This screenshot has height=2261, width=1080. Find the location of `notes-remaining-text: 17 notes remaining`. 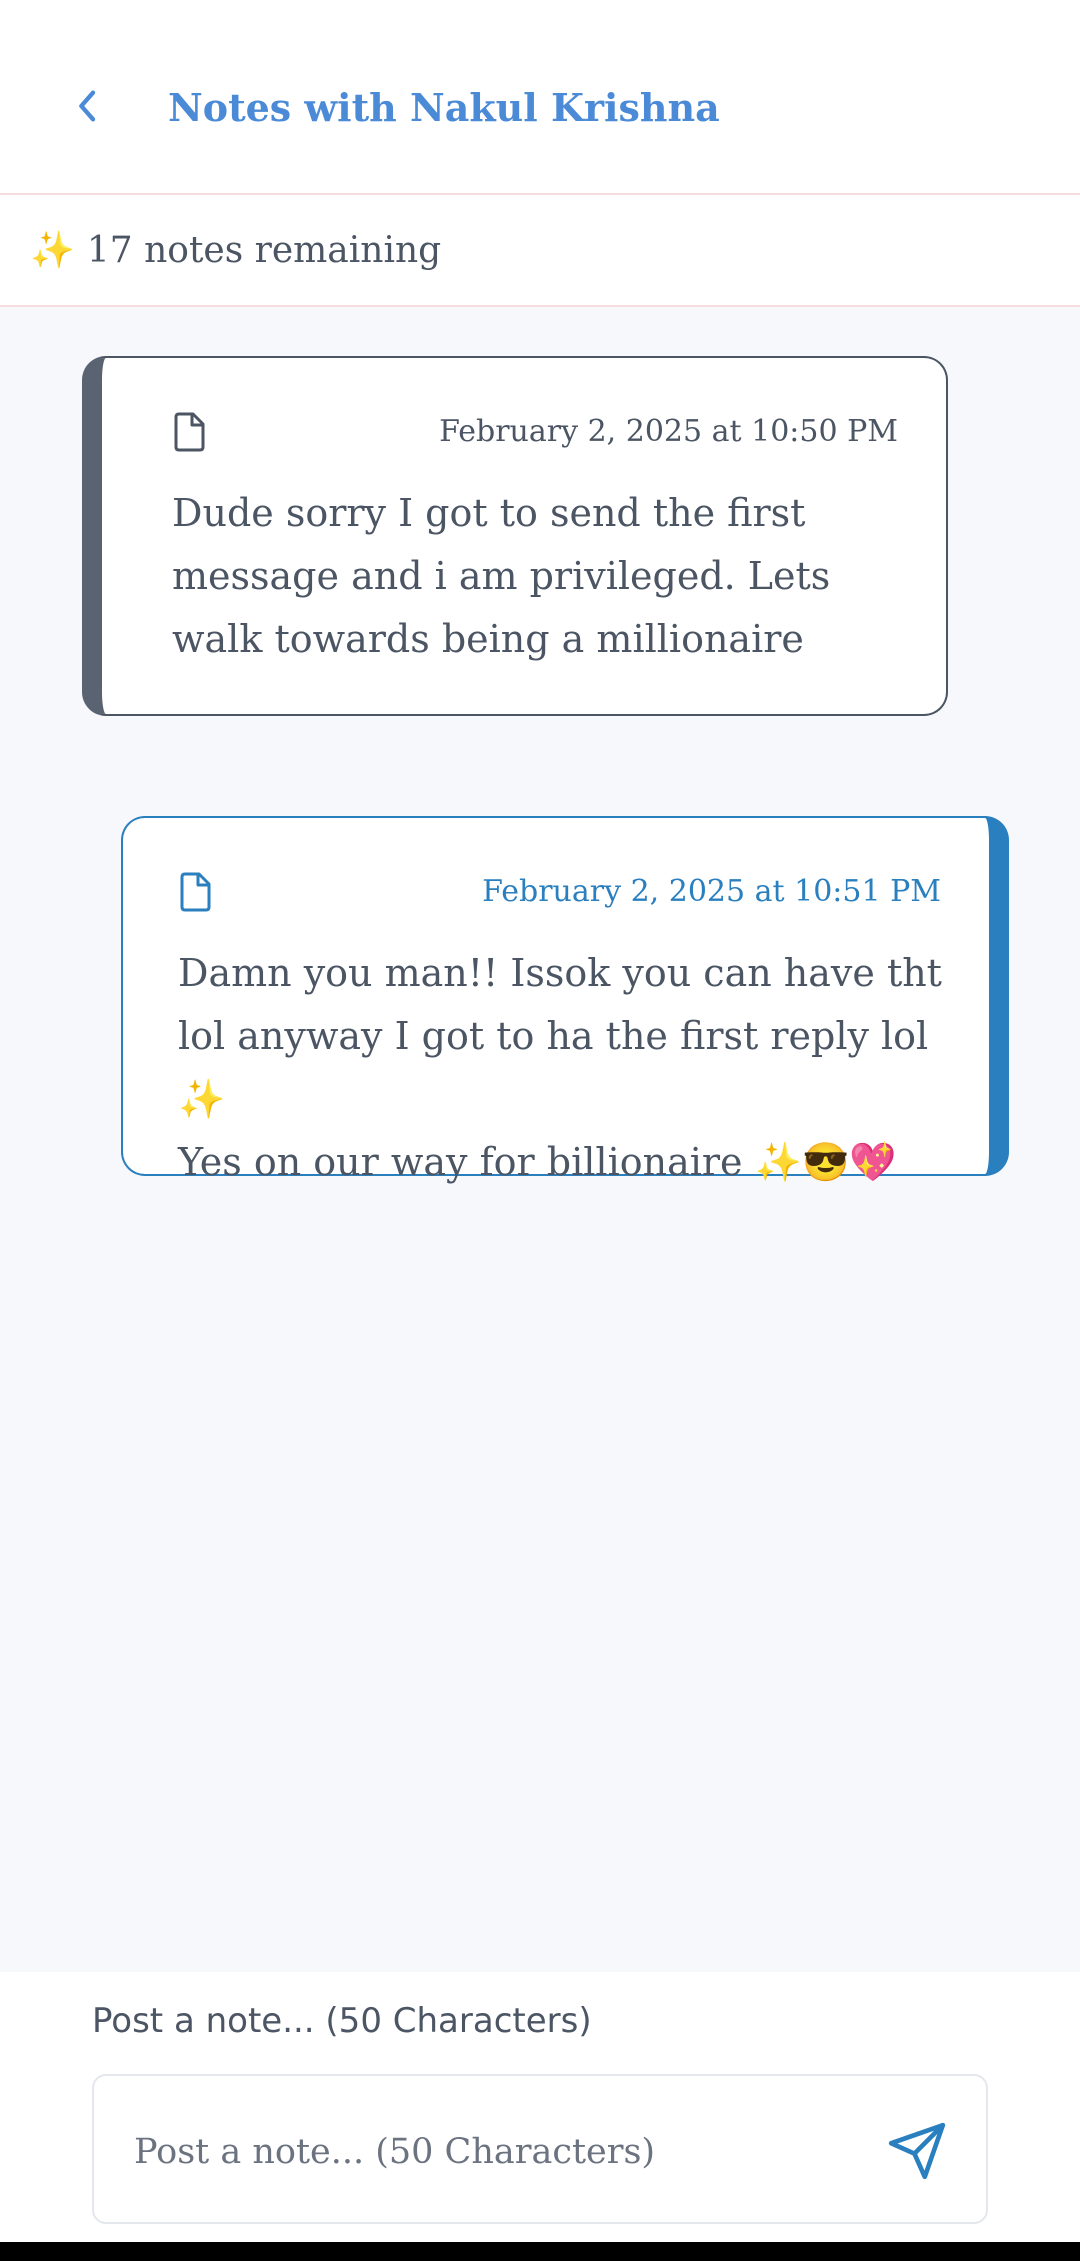

notes-remaining-text: 17 notes remaining is located at coordinates (264, 250).